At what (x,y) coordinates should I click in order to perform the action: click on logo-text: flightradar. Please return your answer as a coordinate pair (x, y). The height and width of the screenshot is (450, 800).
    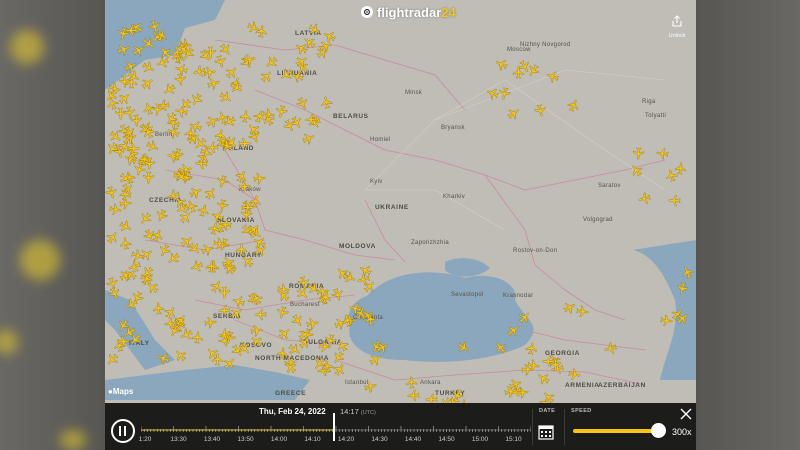
    Looking at the image, I should click on (409, 12).